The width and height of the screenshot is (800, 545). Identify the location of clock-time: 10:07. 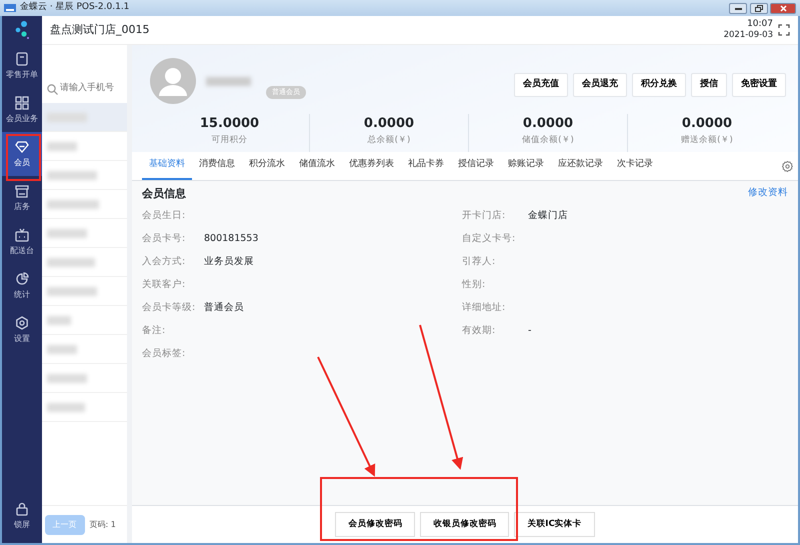
(759, 24).